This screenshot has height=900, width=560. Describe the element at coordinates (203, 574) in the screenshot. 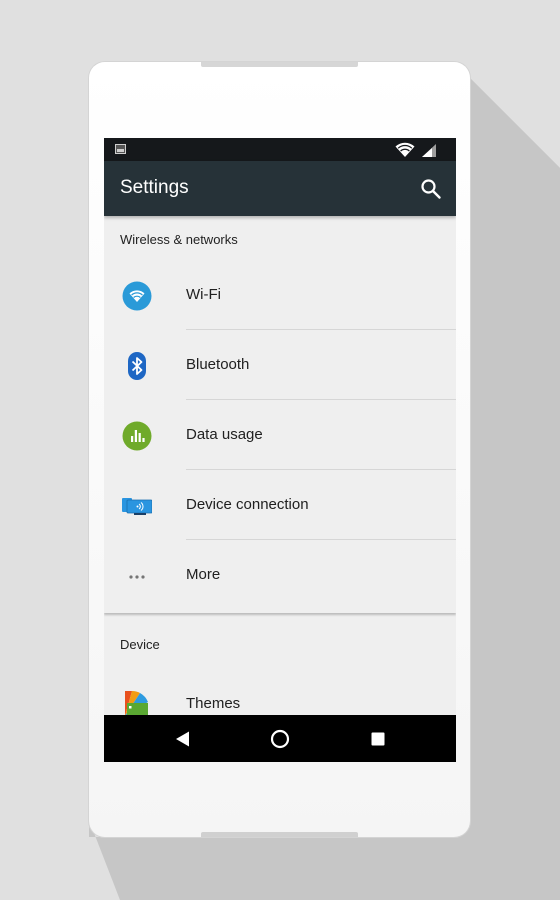

I see `settings-item-label: More` at that location.